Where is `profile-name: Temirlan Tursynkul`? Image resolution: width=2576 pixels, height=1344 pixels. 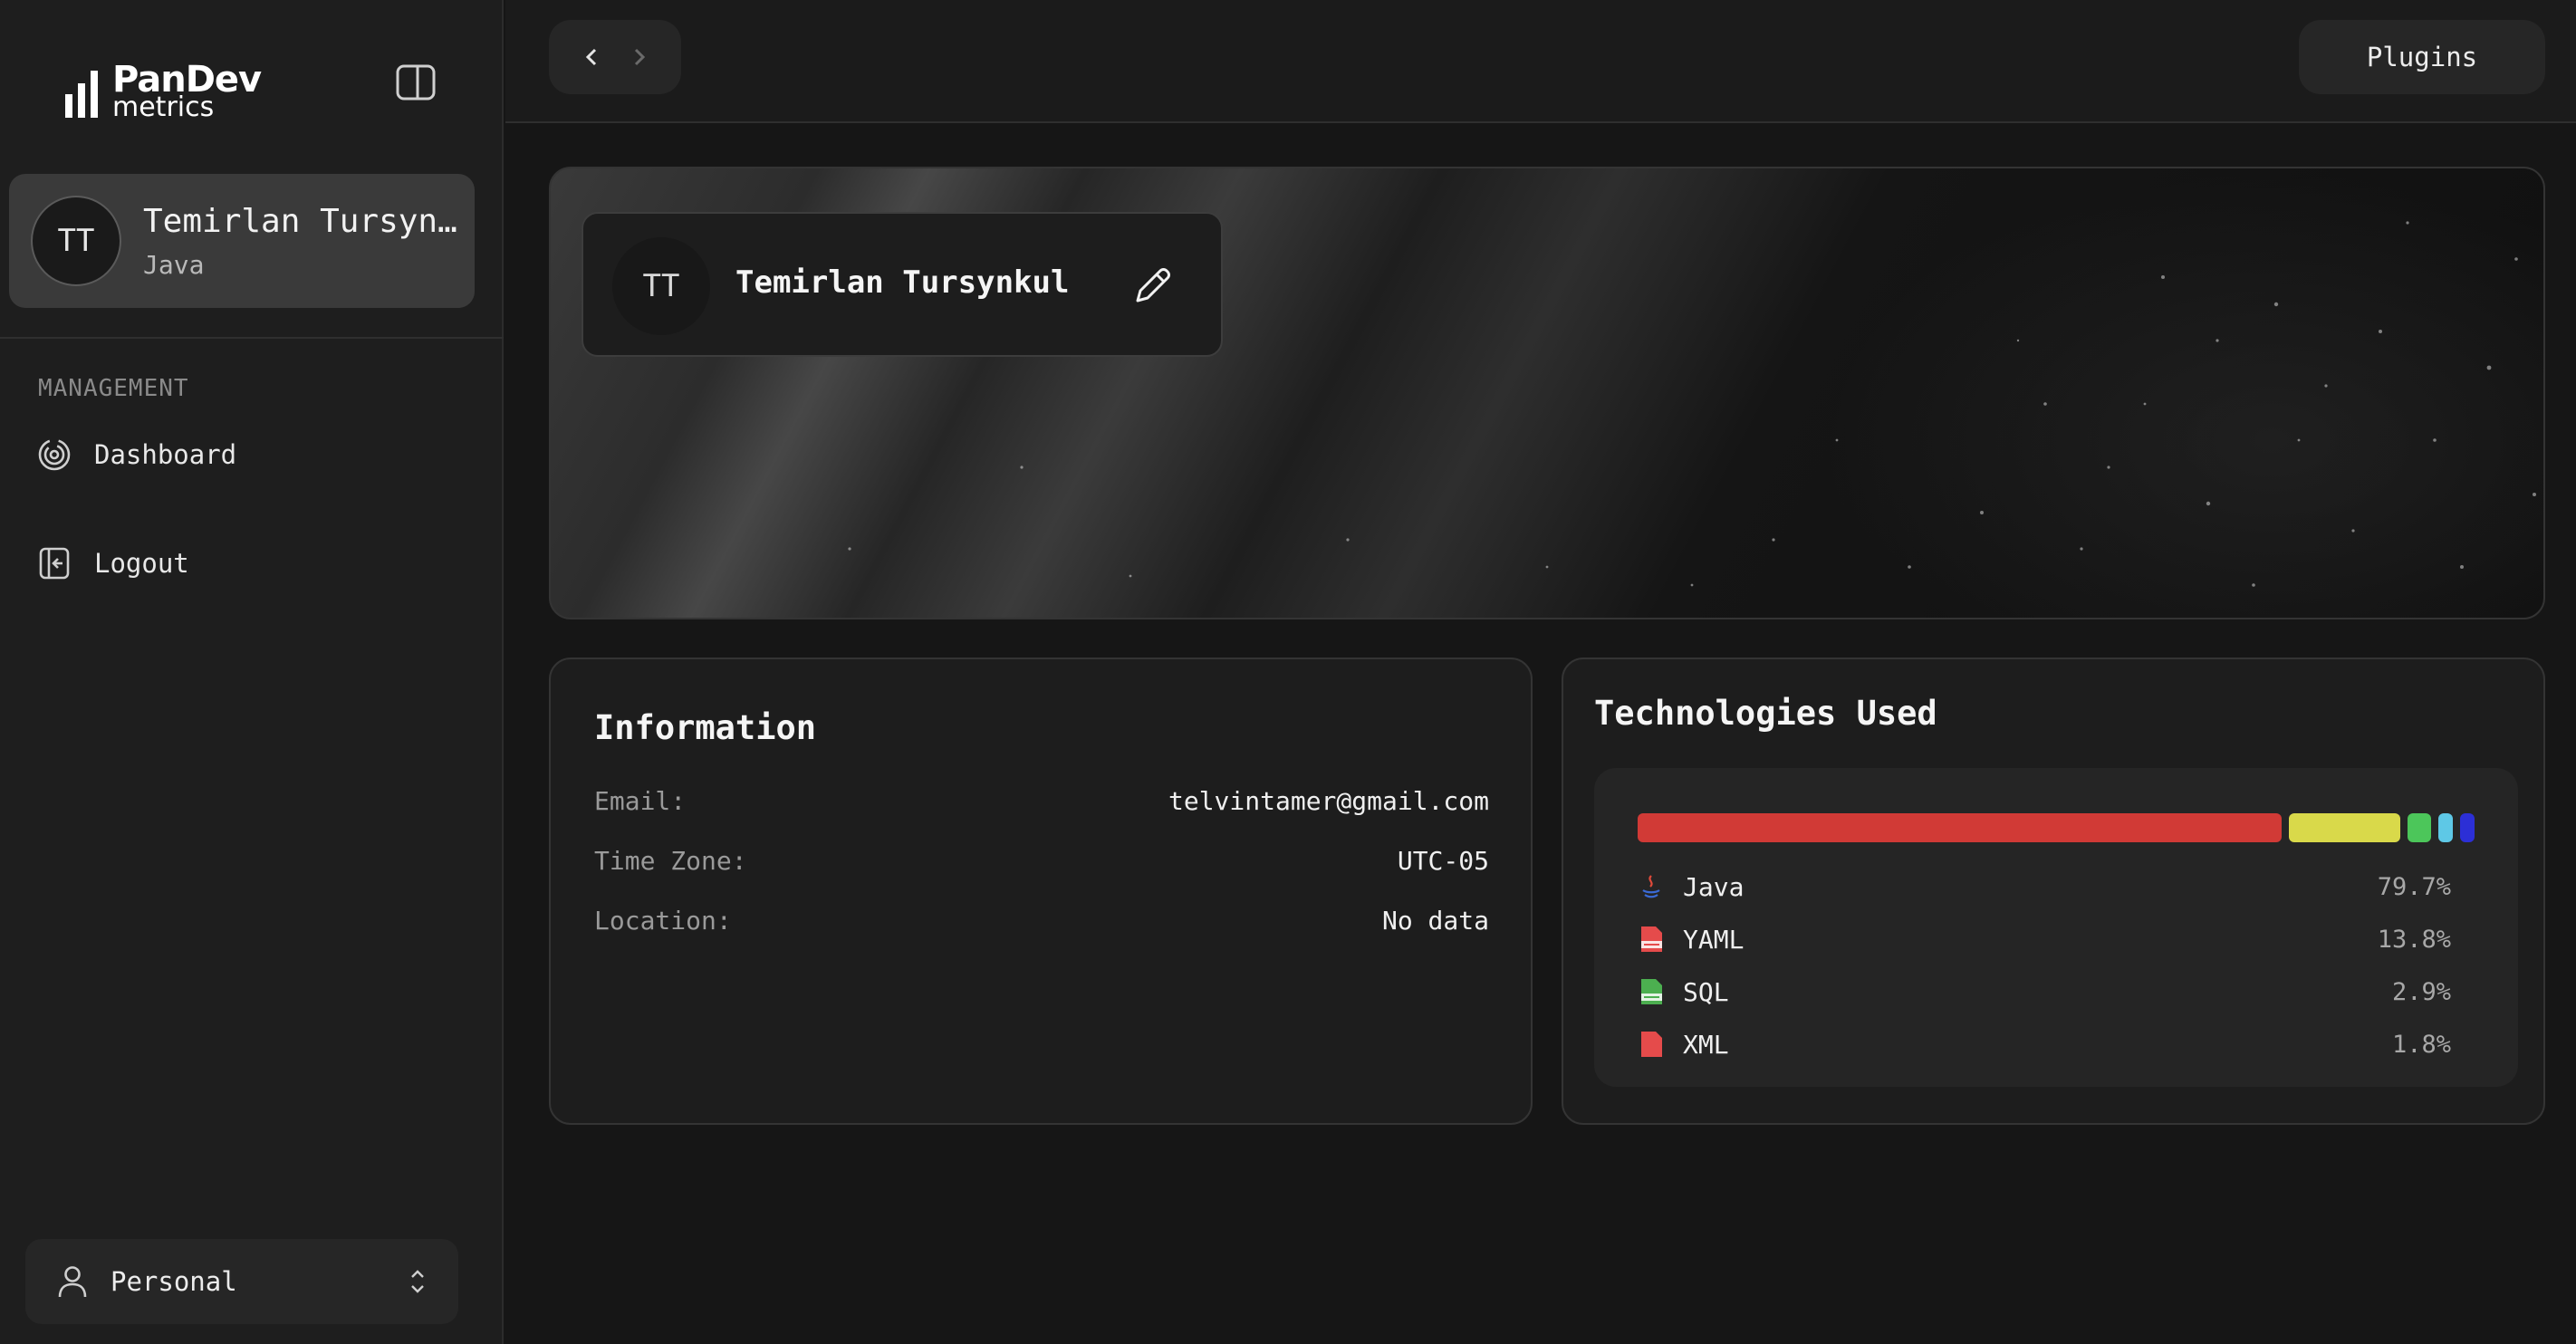 profile-name: Temirlan Tursynkul is located at coordinates (902, 283).